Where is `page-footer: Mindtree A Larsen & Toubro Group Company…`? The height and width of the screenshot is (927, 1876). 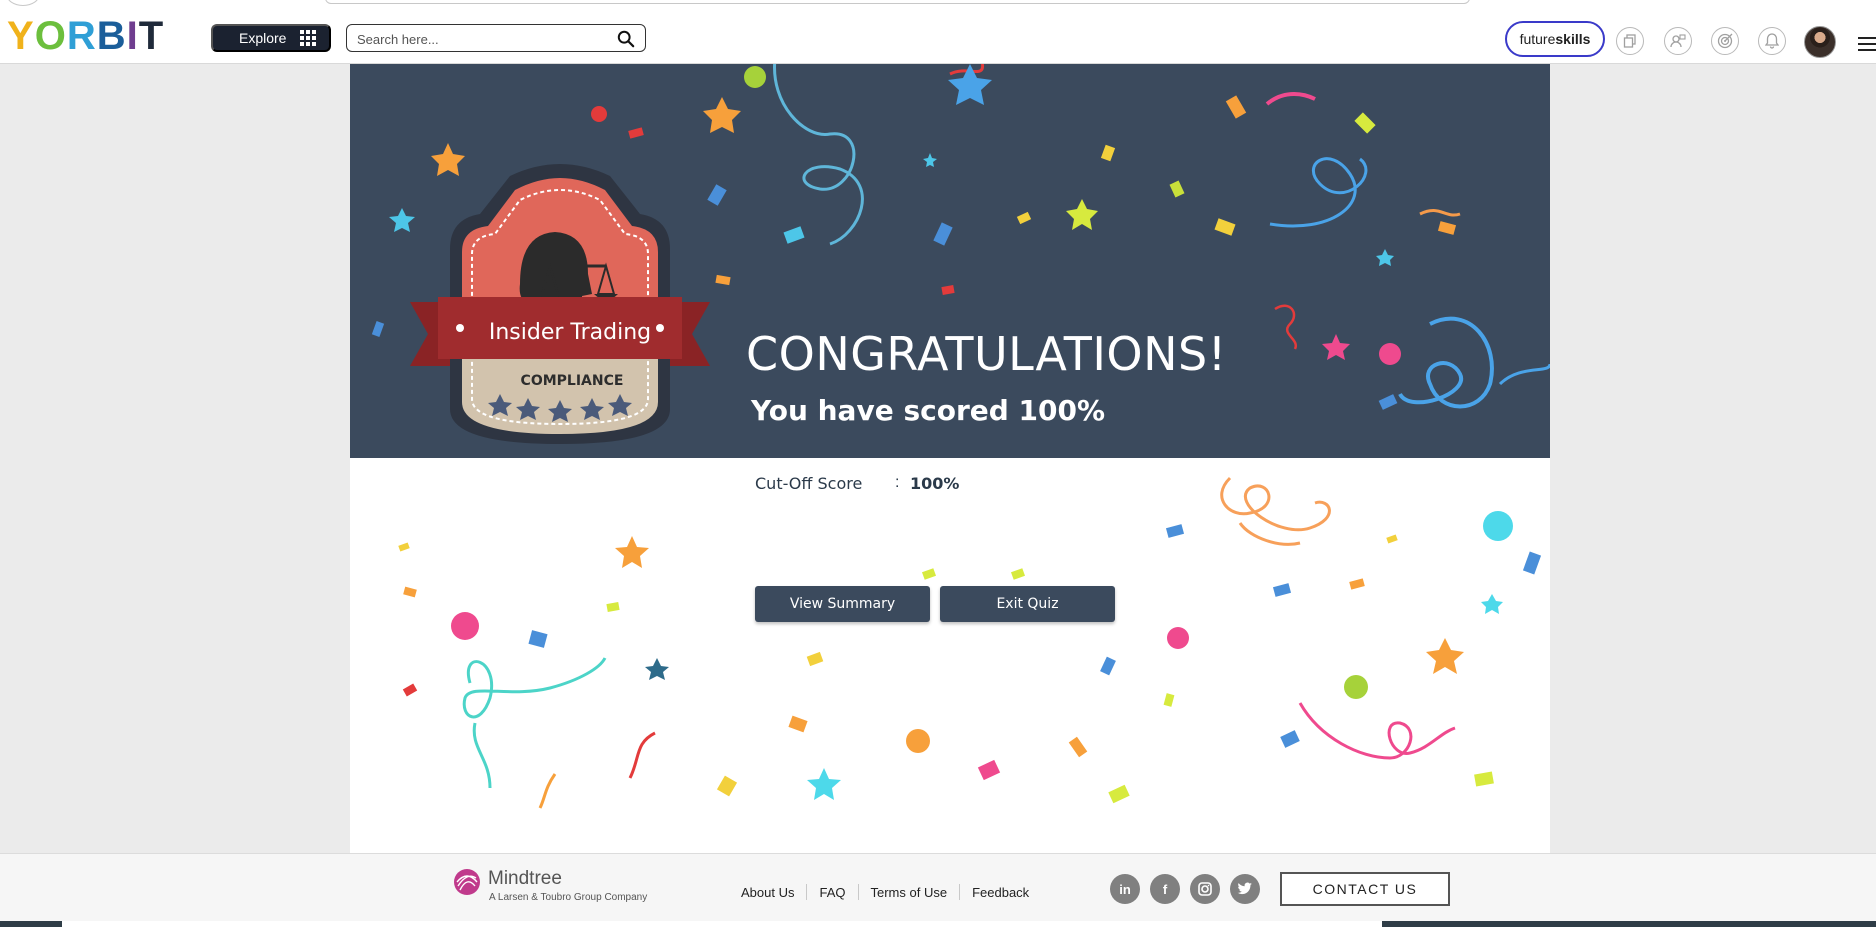 page-footer: Mindtree A Larsen & Toubro Group Company… is located at coordinates (938, 887).